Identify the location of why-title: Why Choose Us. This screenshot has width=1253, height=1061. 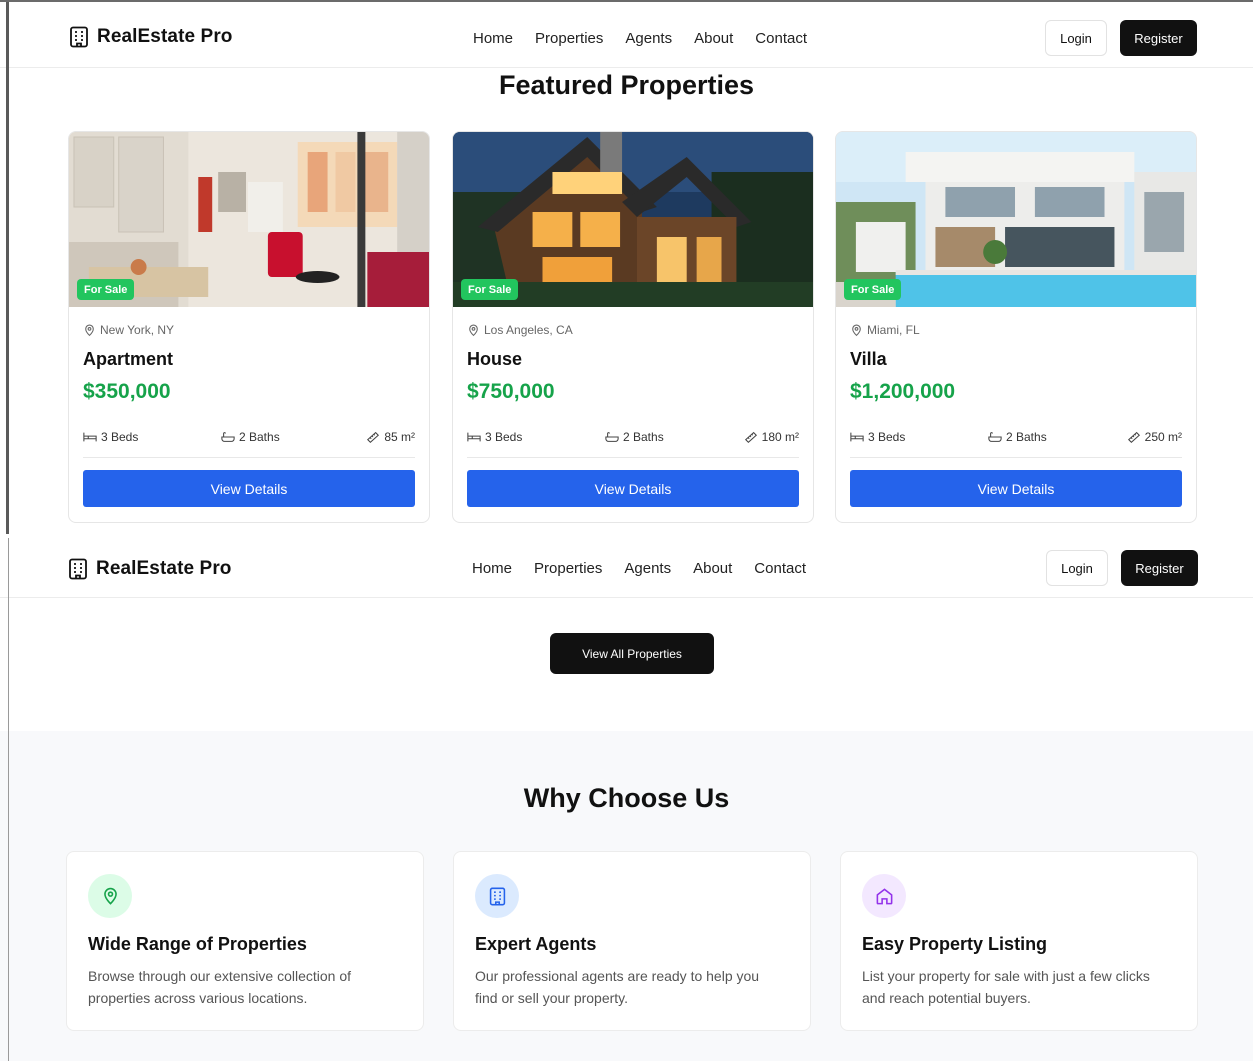
(626, 798).